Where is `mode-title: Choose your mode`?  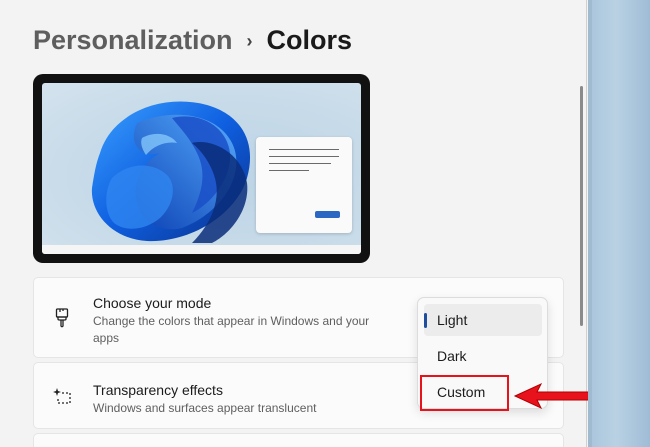 mode-title: Choose your mode is located at coordinates (152, 303).